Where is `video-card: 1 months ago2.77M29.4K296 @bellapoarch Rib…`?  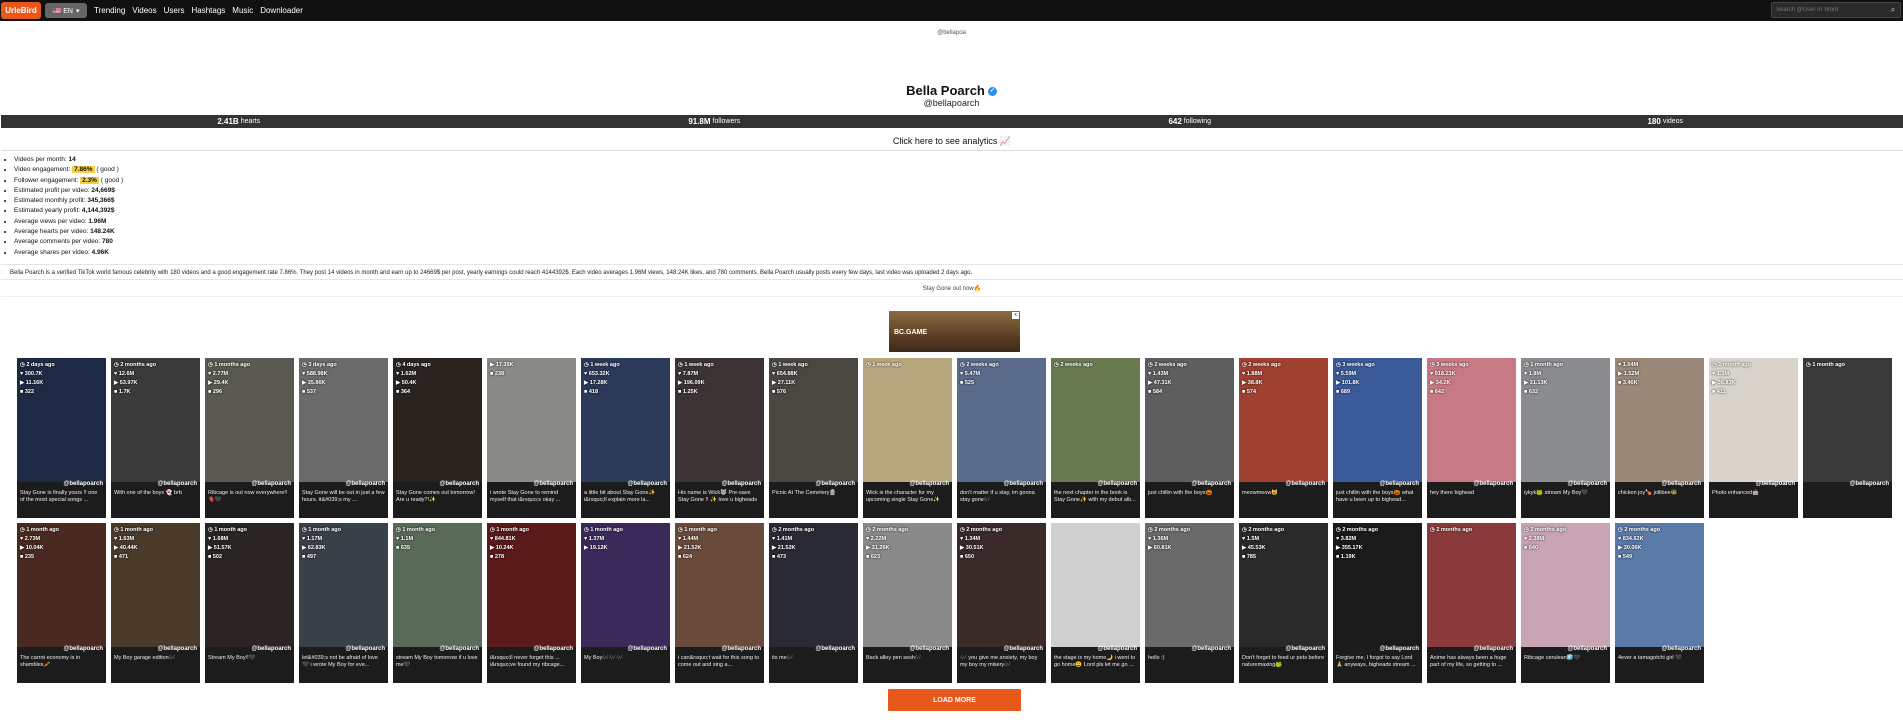
video-card: 1 months ago2.77M29.4K296 @bellapoarch Rib… is located at coordinates (249, 438).